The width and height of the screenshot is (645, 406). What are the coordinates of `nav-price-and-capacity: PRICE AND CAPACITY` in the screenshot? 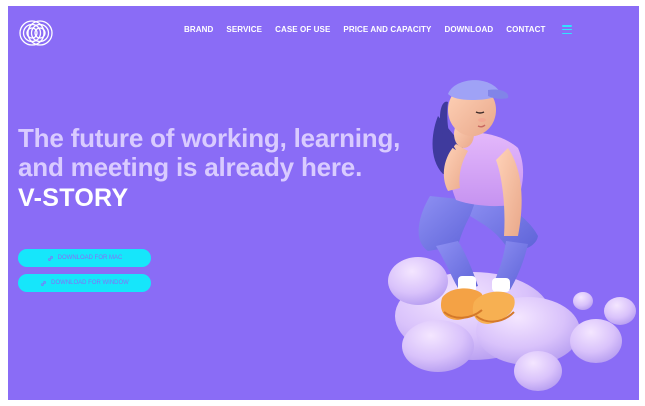 It's located at (387, 29).